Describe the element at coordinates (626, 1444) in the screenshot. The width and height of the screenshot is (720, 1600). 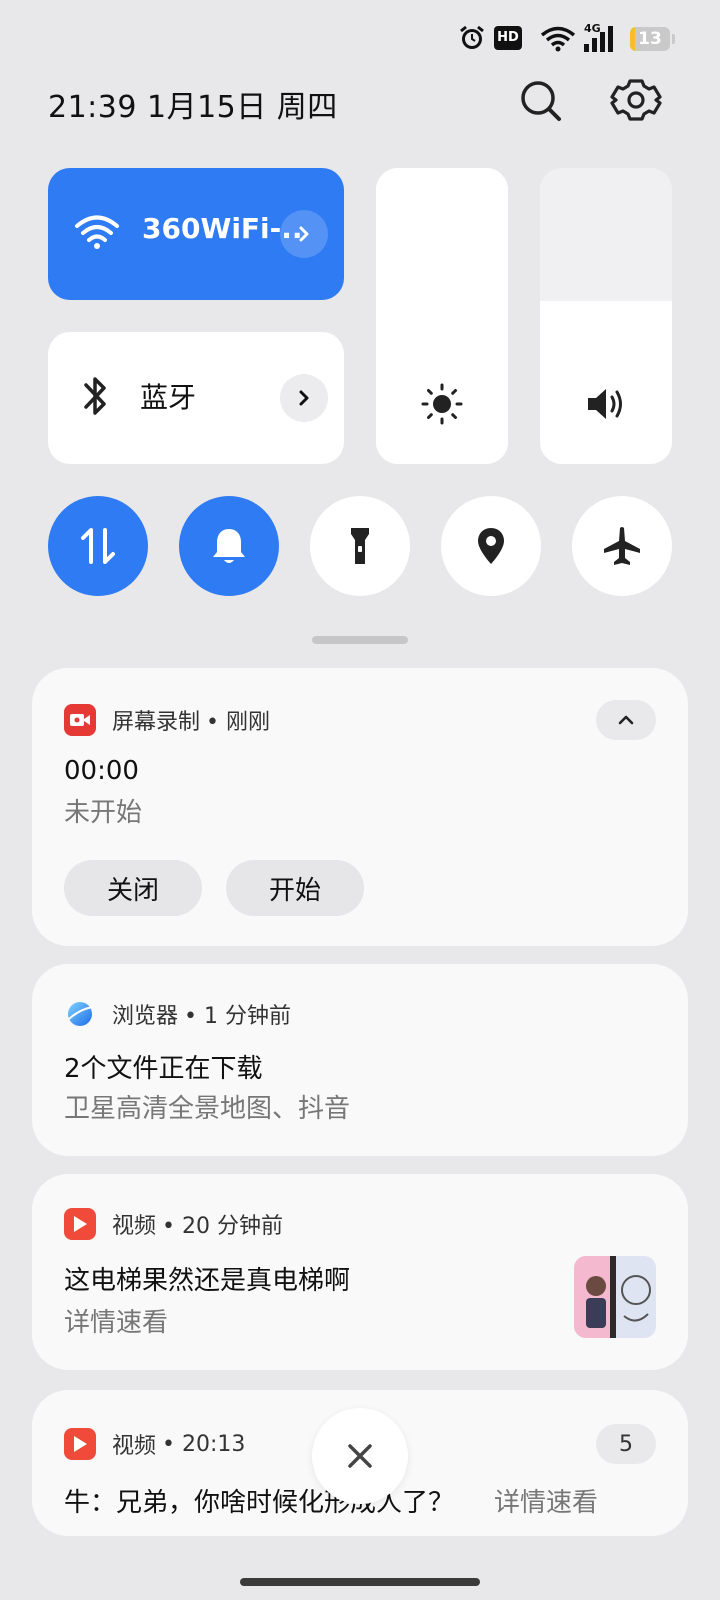
I see `group-count-badge: 5` at that location.